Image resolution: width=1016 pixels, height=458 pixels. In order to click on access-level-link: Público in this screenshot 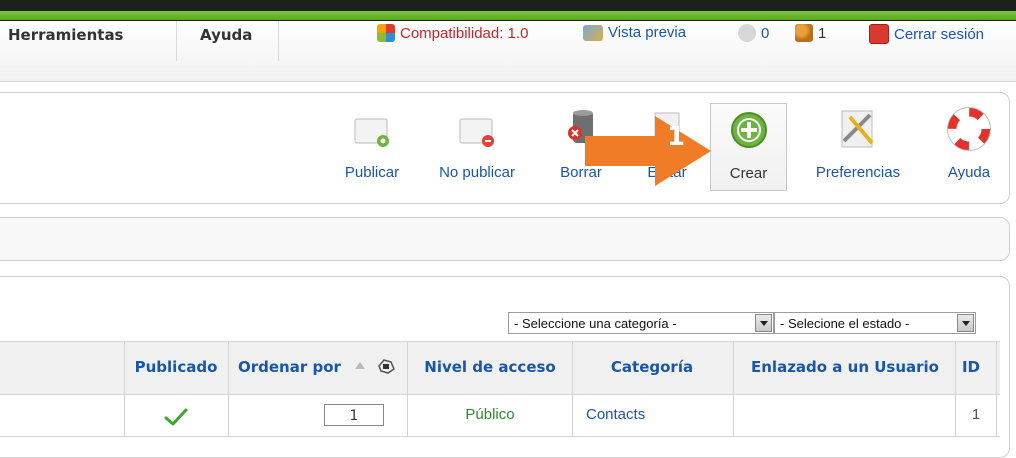, I will do `click(490, 415)`.